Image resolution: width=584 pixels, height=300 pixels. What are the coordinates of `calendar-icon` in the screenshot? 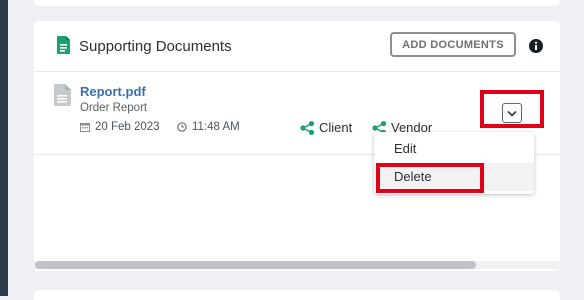 It's located at (85, 127).